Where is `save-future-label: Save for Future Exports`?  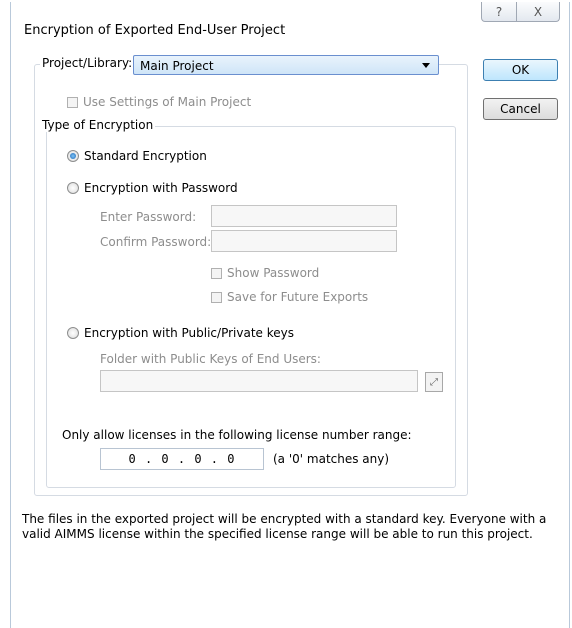
save-future-label: Save for Future Exports is located at coordinates (298, 297).